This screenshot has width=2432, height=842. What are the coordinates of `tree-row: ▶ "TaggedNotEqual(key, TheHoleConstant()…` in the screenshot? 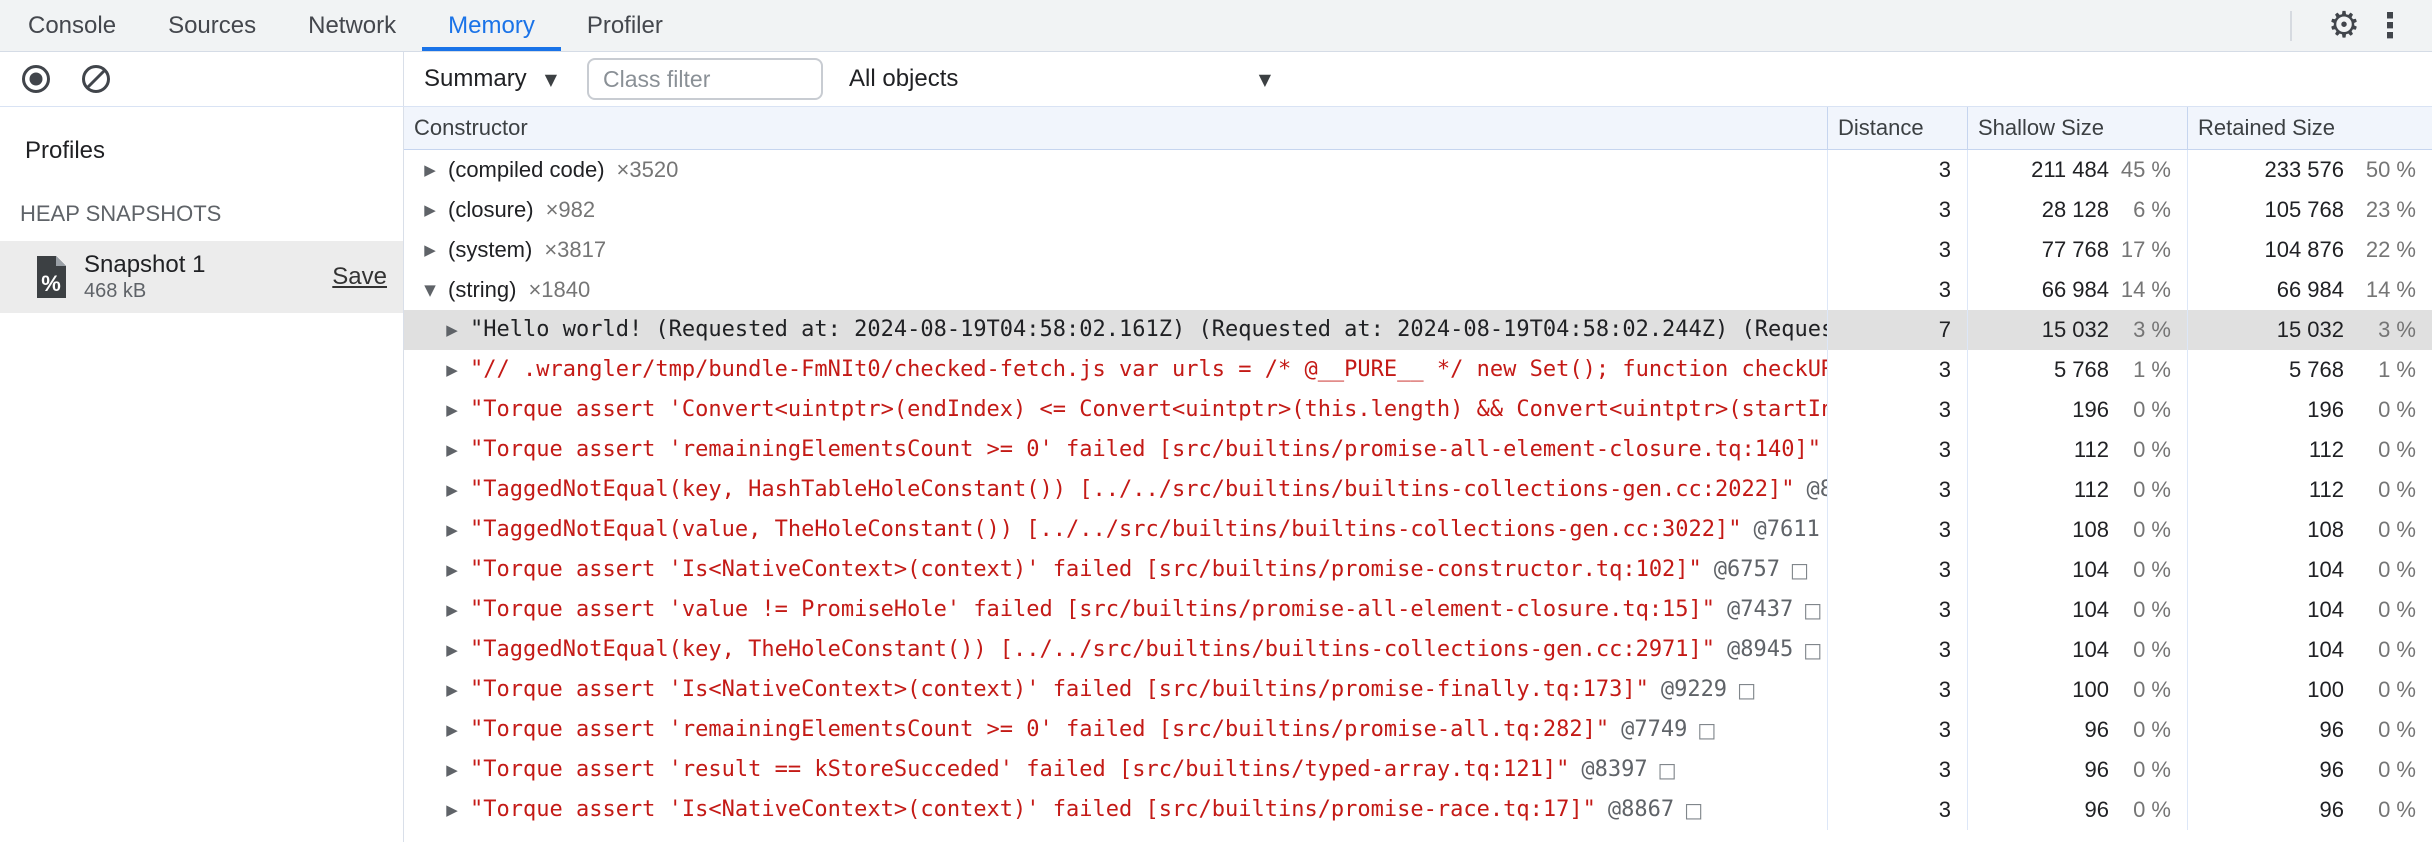 It's located at (1418, 650).